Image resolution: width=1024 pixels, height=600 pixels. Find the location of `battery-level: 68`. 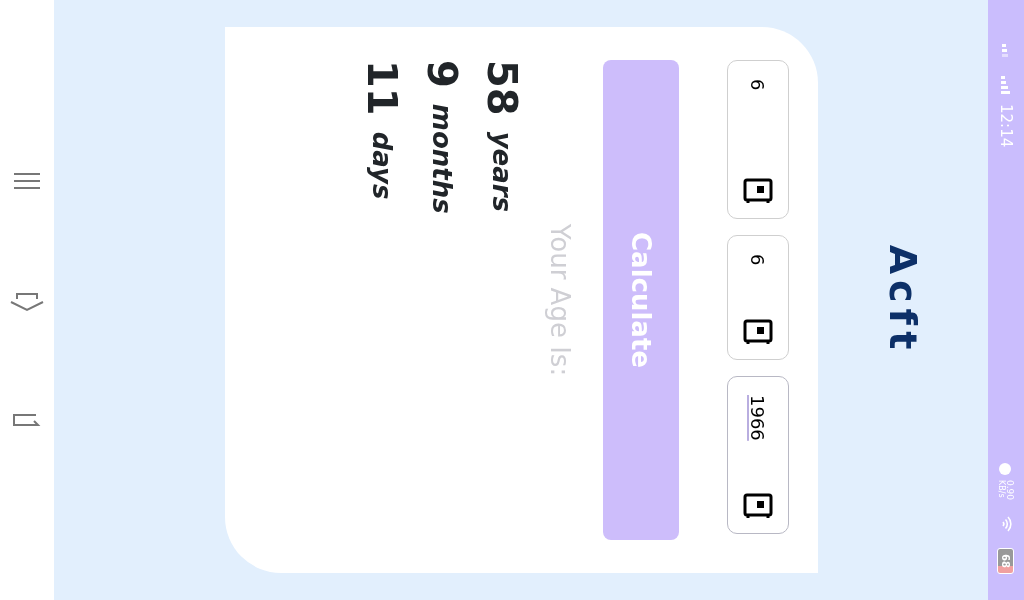

battery-level: 68 is located at coordinates (1006, 561).